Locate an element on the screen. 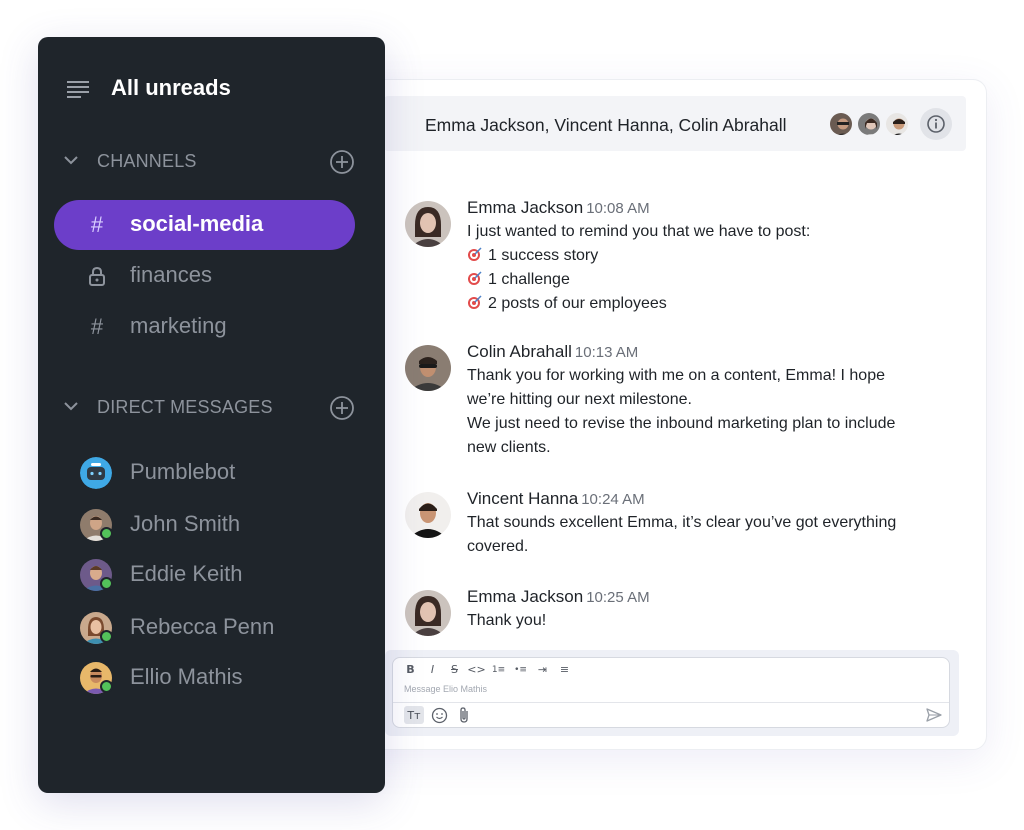 The width and height of the screenshot is (1024, 830). direct-messages-section-header: DIRECT MESSAGES is located at coordinates (185, 407).